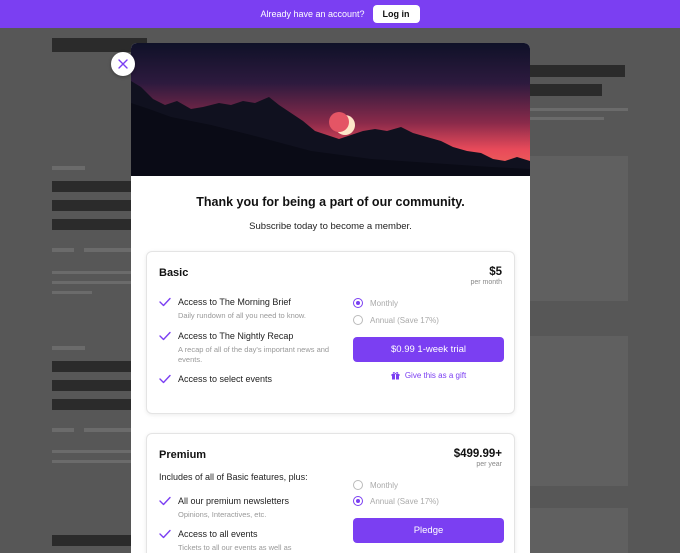 The height and width of the screenshot is (553, 680). What do you see at coordinates (225, 379) in the screenshot?
I see `feature-name: Access to select events` at bounding box center [225, 379].